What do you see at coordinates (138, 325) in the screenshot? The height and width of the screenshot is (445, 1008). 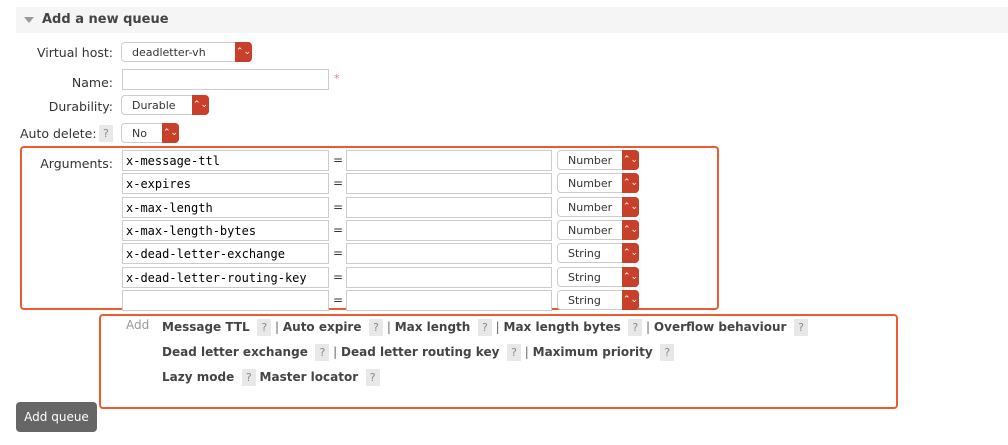 I see `add-label: Add` at bounding box center [138, 325].